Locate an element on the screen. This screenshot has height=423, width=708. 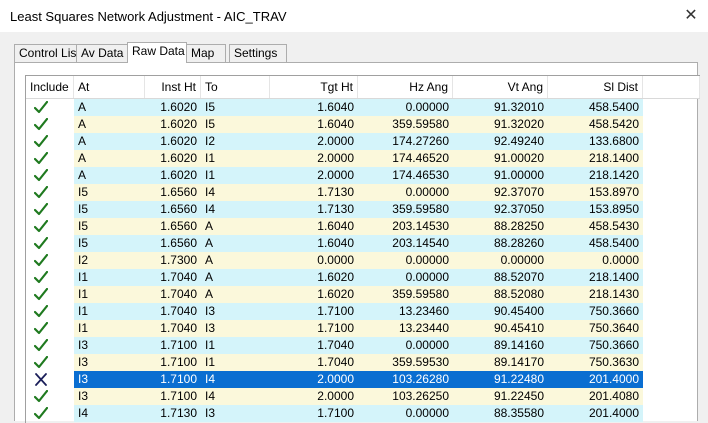
cell-hz-ang: 203.14540 is located at coordinates (405, 243).